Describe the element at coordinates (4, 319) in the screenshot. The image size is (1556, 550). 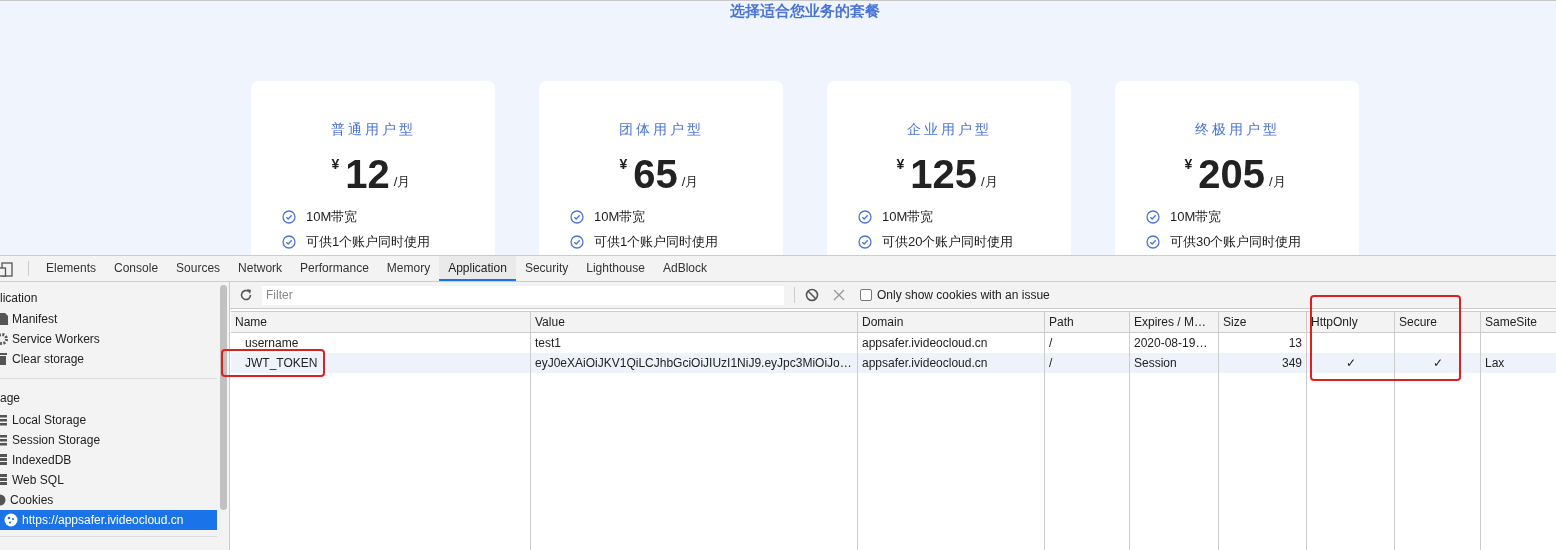
I see `file-icon` at that location.